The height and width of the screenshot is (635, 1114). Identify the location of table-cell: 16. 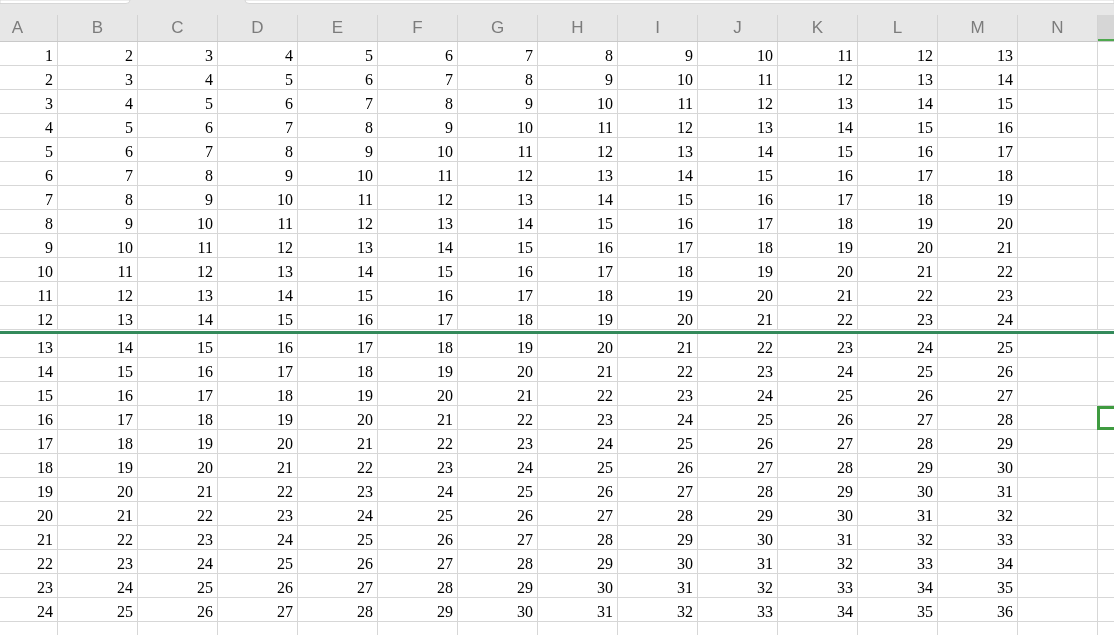
(98, 393).